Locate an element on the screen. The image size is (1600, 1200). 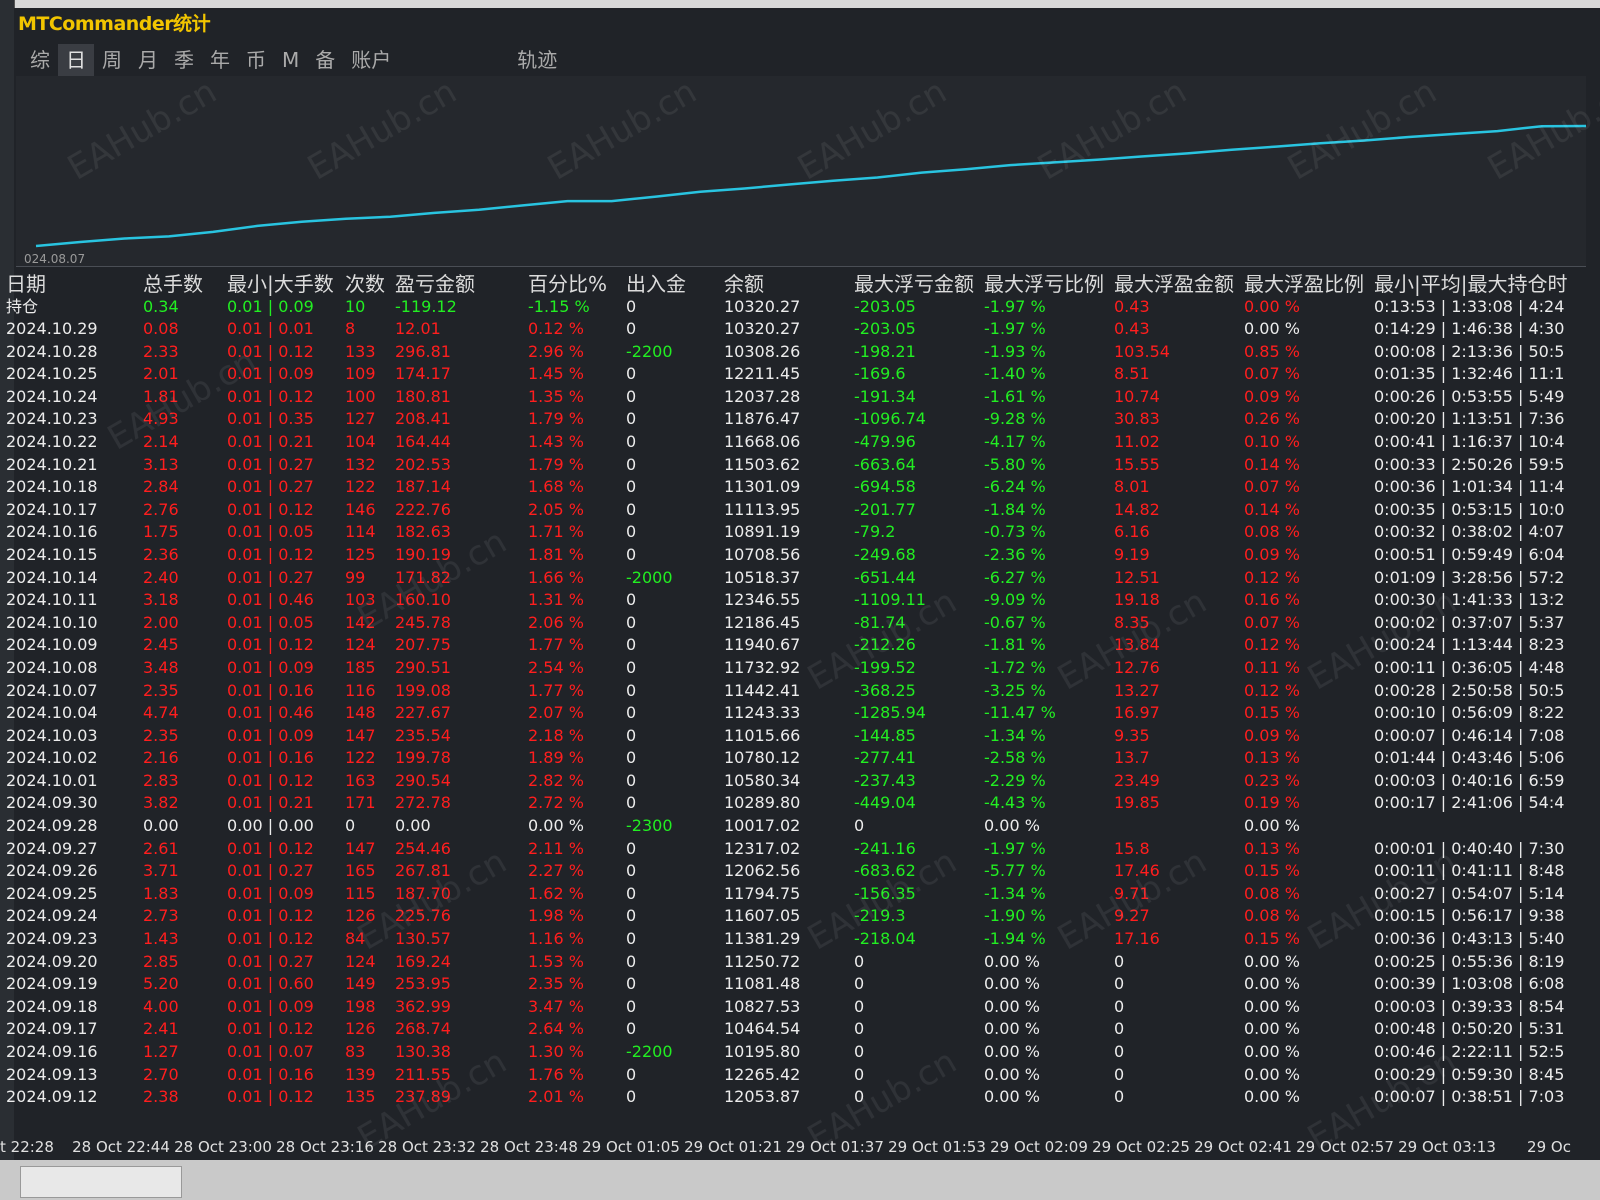
tab-3: 月 is located at coordinates (148, 60).